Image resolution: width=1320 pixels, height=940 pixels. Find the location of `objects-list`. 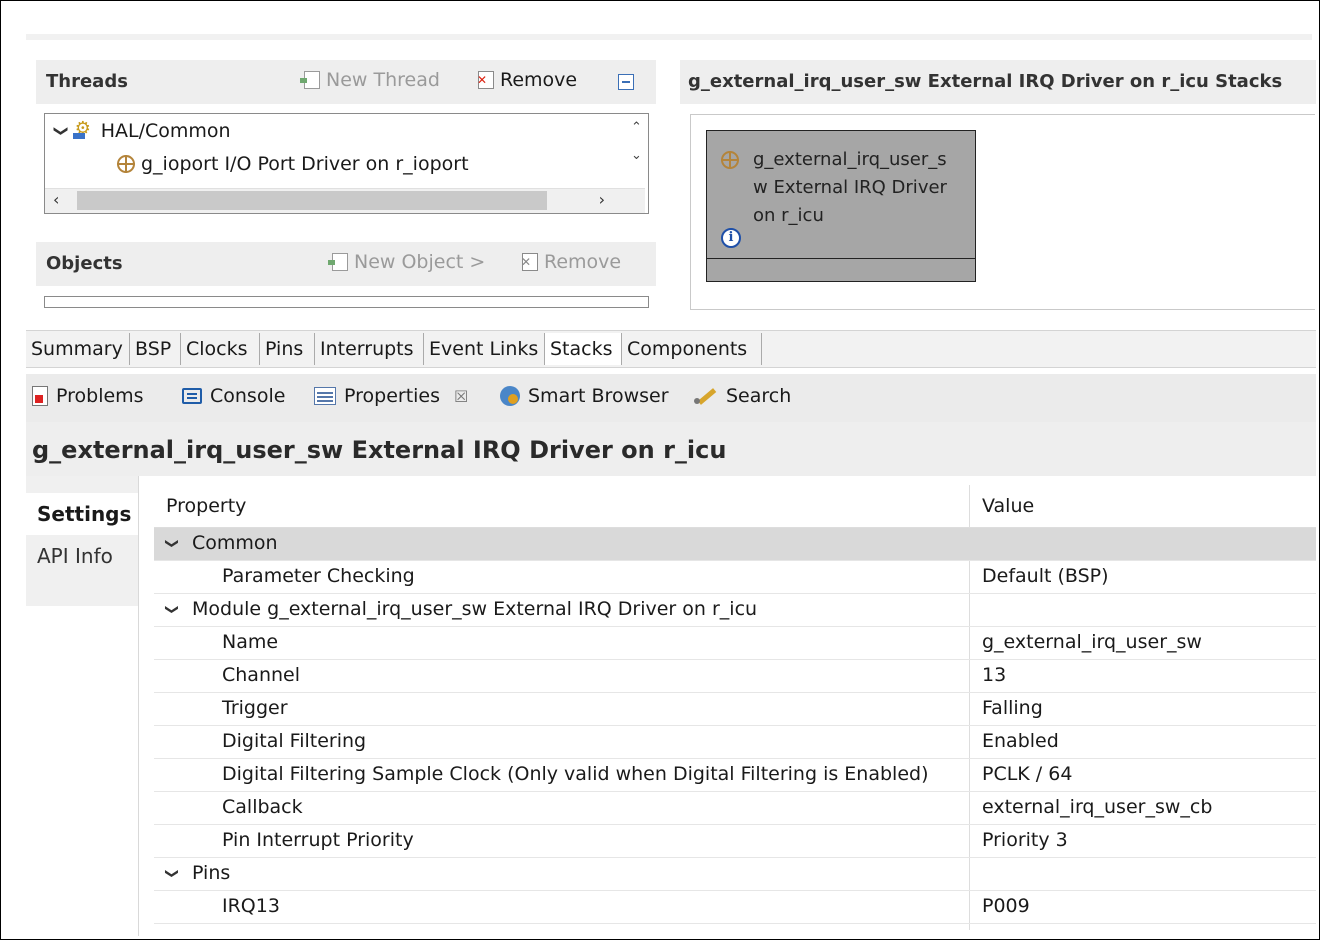

objects-list is located at coordinates (346, 302).